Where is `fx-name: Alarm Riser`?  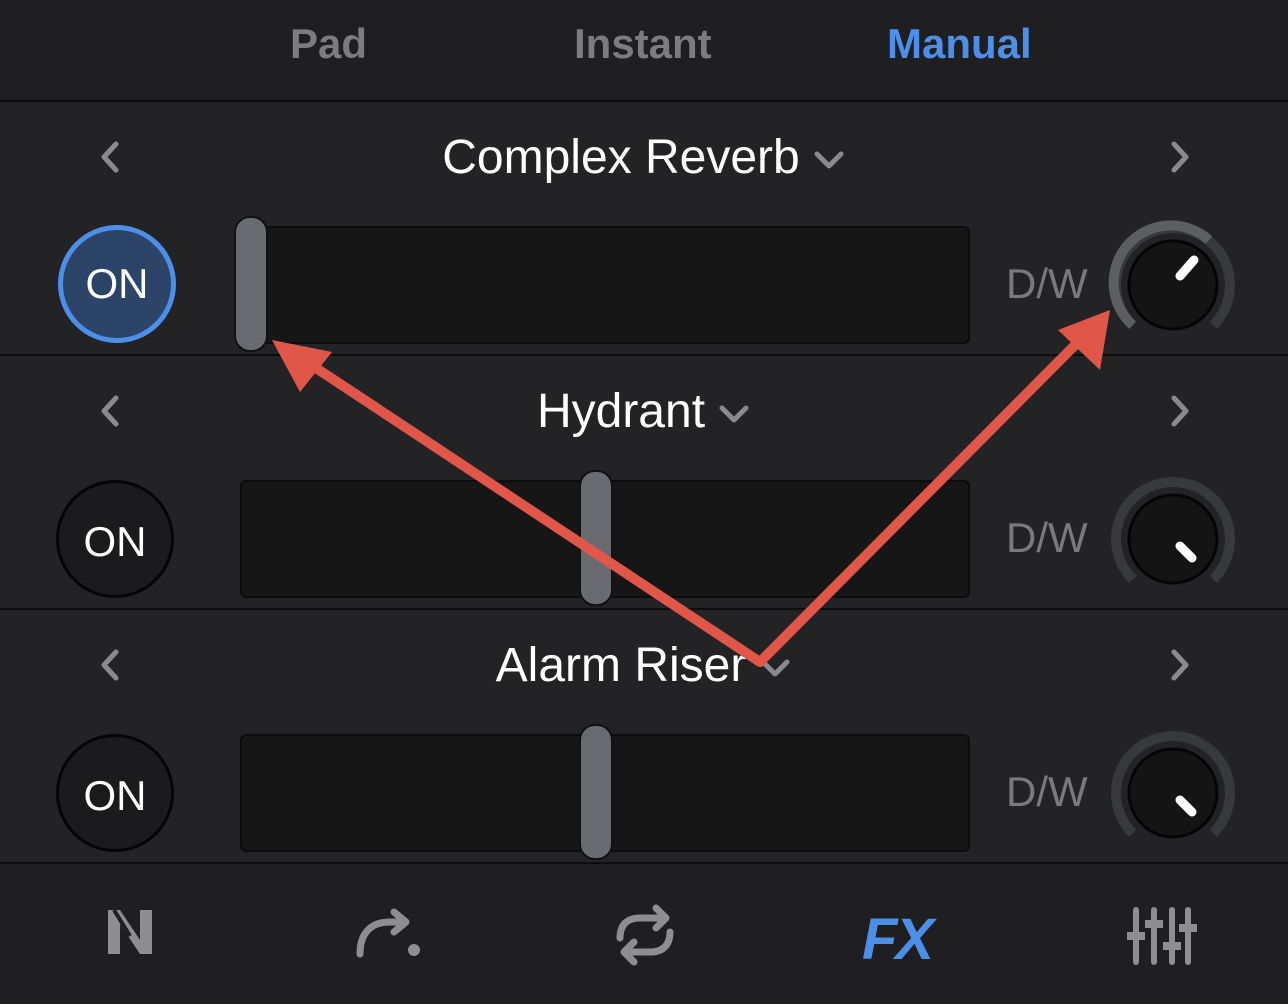
fx-name: Alarm Riser is located at coordinates (621, 665).